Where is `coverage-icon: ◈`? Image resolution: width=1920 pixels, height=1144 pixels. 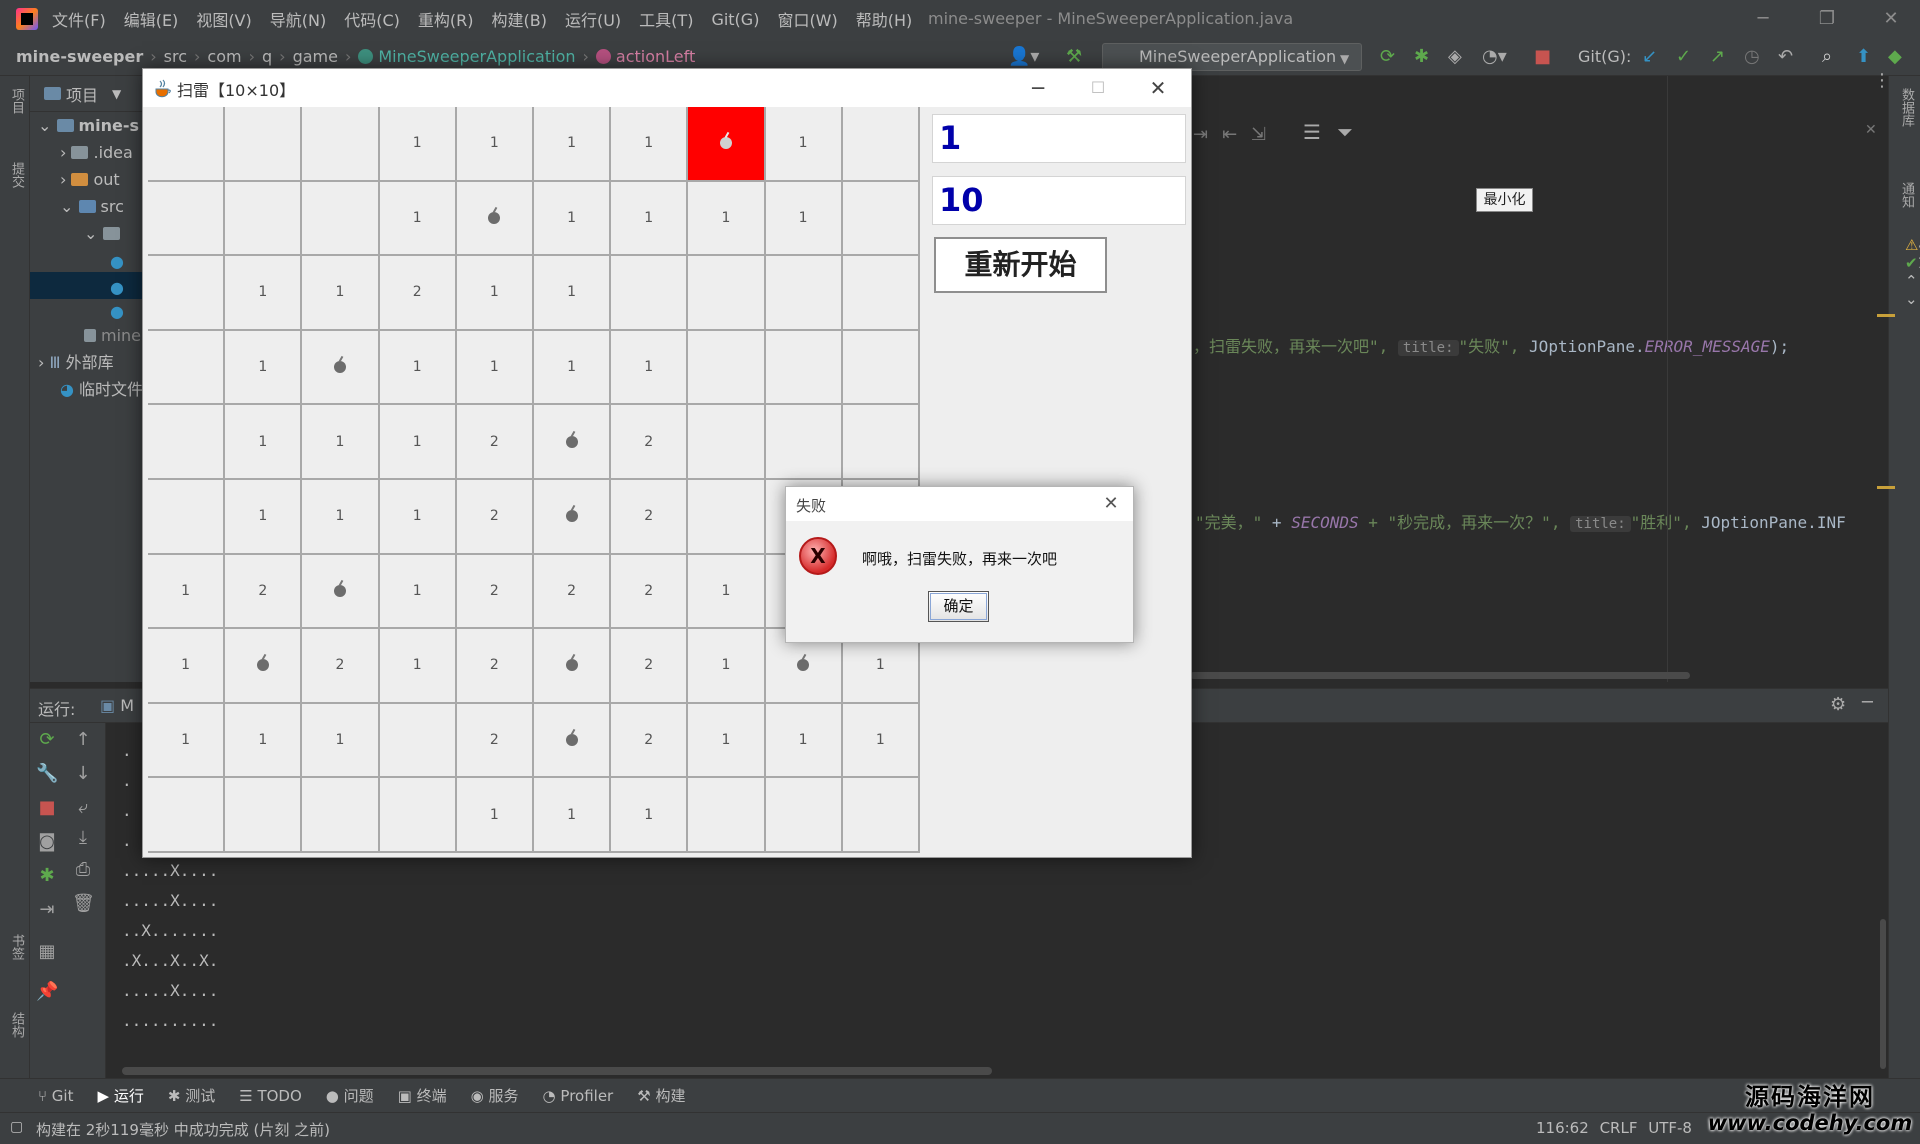
coverage-icon: ◈ is located at coordinates (1455, 57).